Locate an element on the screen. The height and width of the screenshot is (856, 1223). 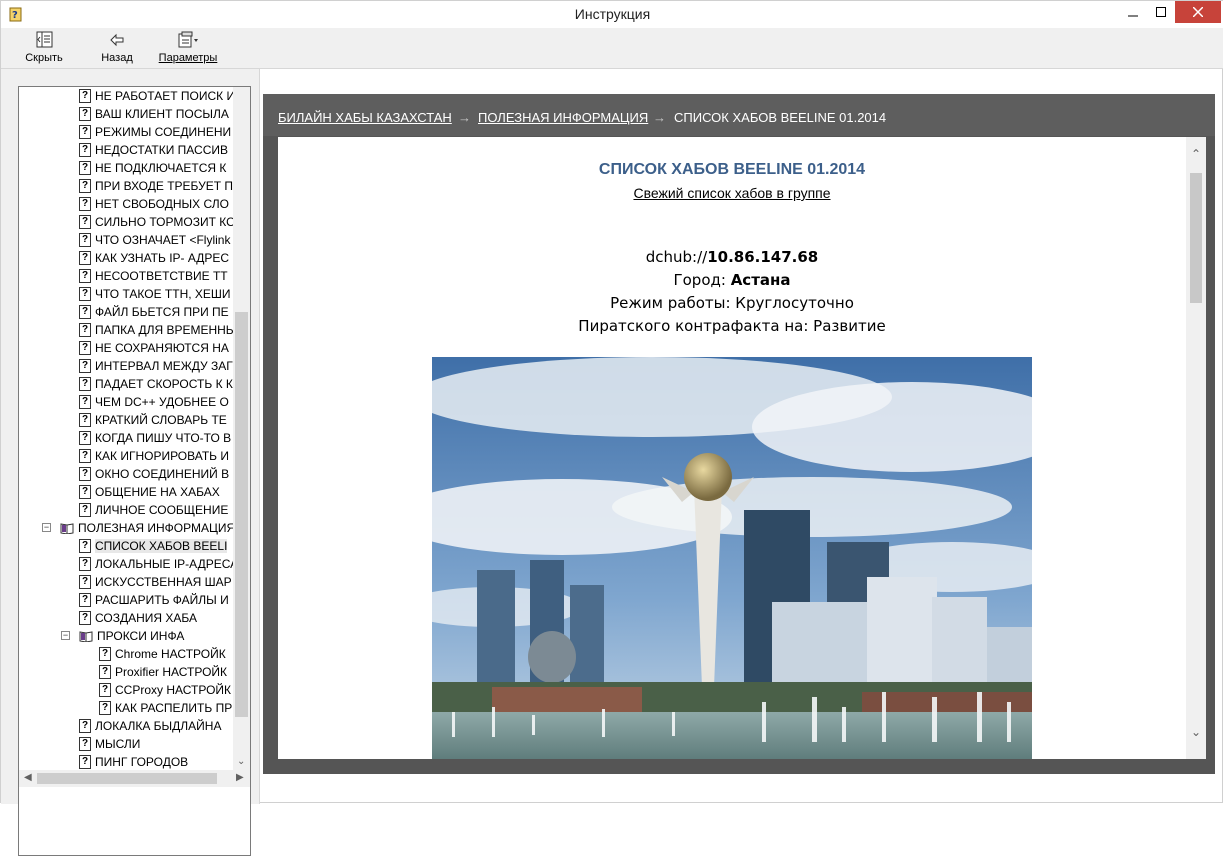
page-title: СПИСОК ХАБОВ BEELINE 01.2014 is located at coordinates (732, 169).